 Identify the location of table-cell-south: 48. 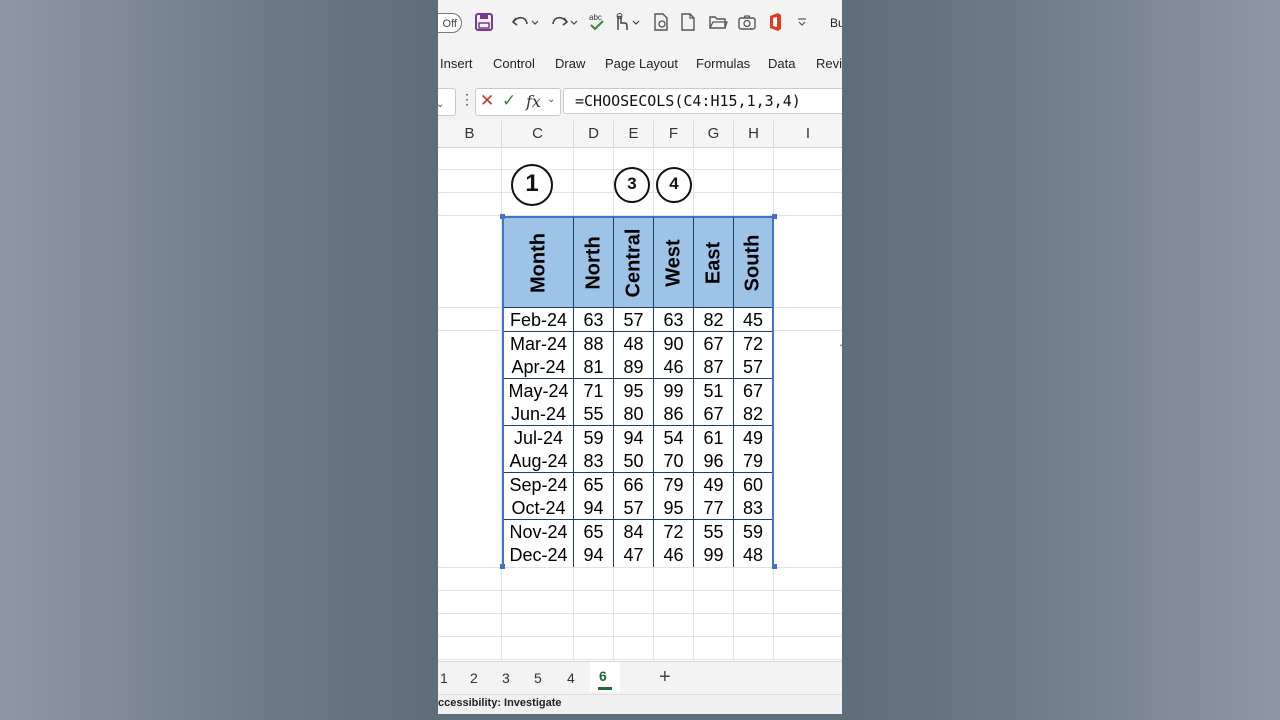
(753, 555).